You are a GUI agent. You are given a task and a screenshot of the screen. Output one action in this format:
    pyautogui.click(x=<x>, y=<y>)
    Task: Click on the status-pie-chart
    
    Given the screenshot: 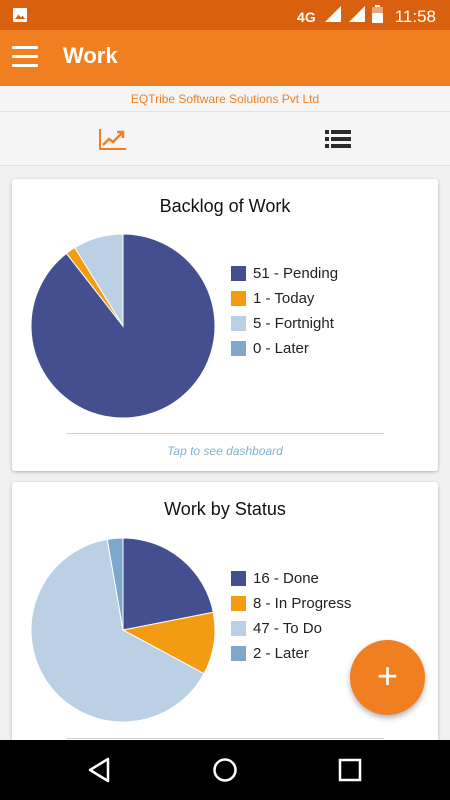 What is the action you would take?
    pyautogui.click(x=123, y=630)
    